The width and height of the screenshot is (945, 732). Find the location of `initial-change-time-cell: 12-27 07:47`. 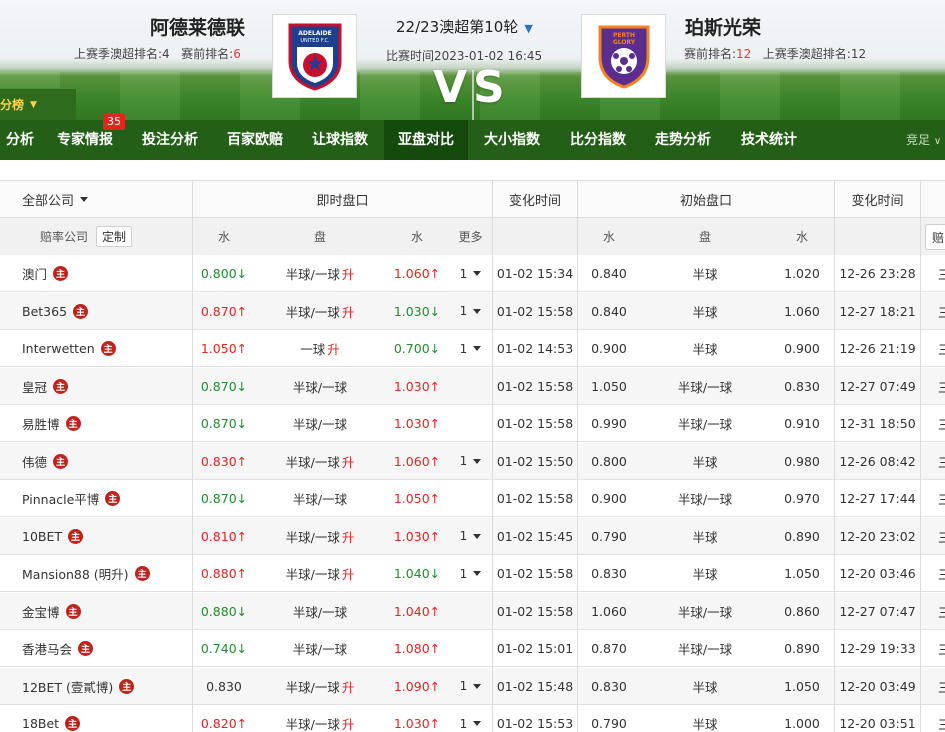

initial-change-time-cell: 12-27 07:47 is located at coordinates (877, 611).